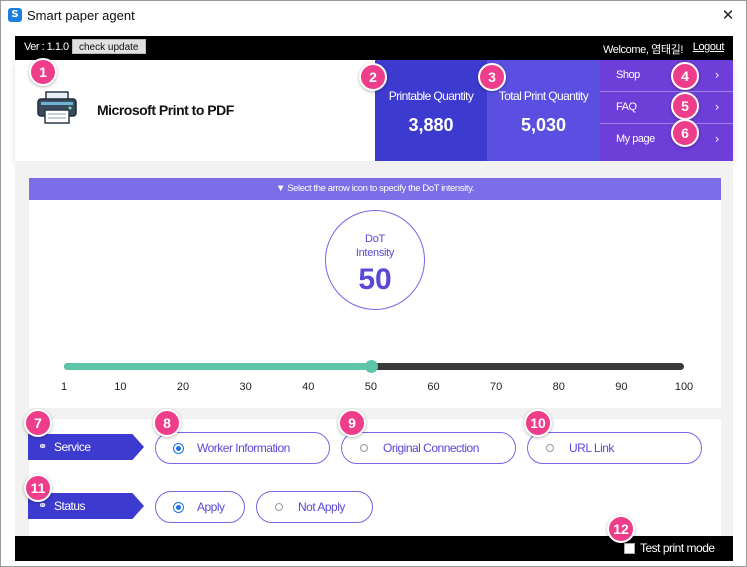 Image resolution: width=747 pixels, height=567 pixels. What do you see at coordinates (57, 107) in the screenshot?
I see `printer-icon` at bounding box center [57, 107].